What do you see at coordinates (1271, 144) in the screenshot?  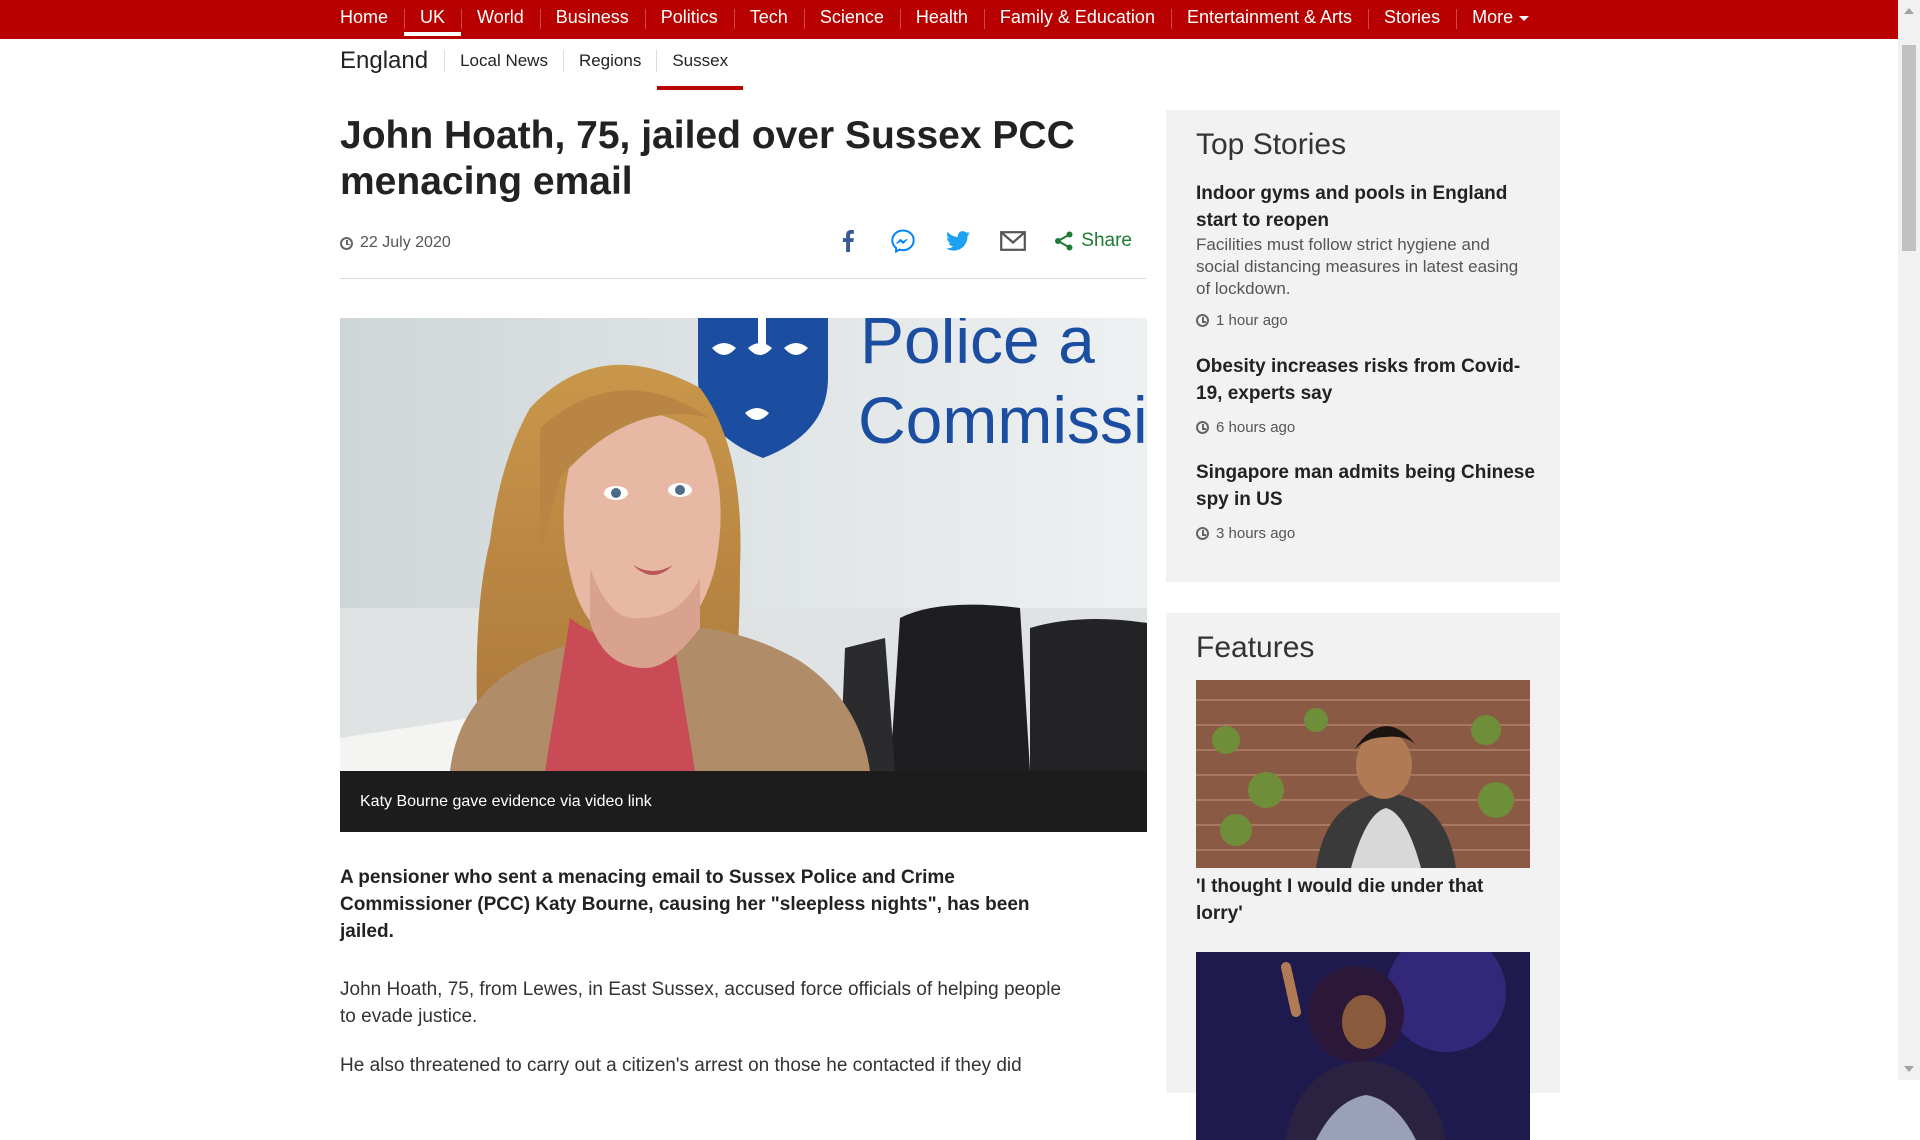 I see `top-stories-title: Top Stories` at bounding box center [1271, 144].